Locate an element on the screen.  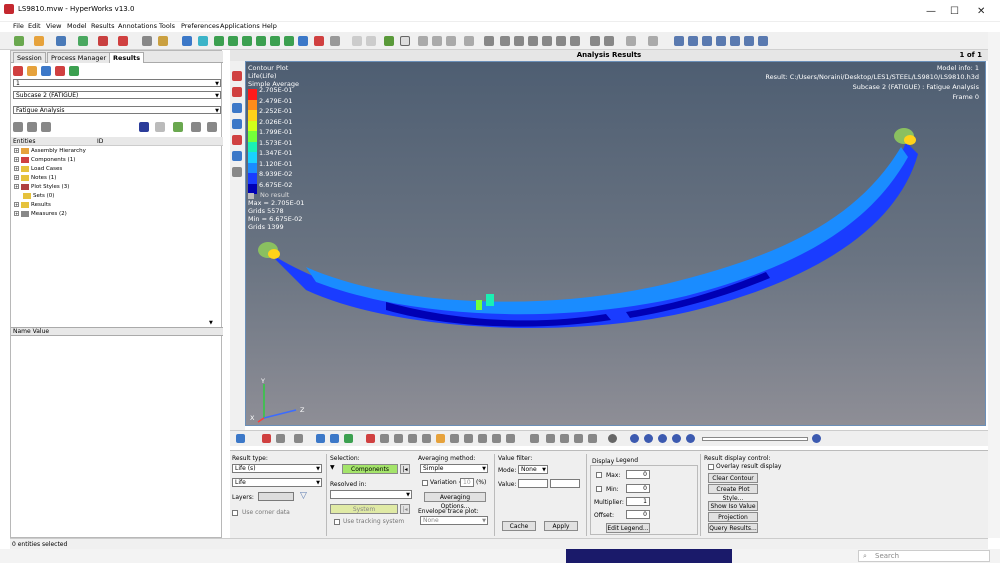
minimize-button: — is located at coordinates (931, 11).